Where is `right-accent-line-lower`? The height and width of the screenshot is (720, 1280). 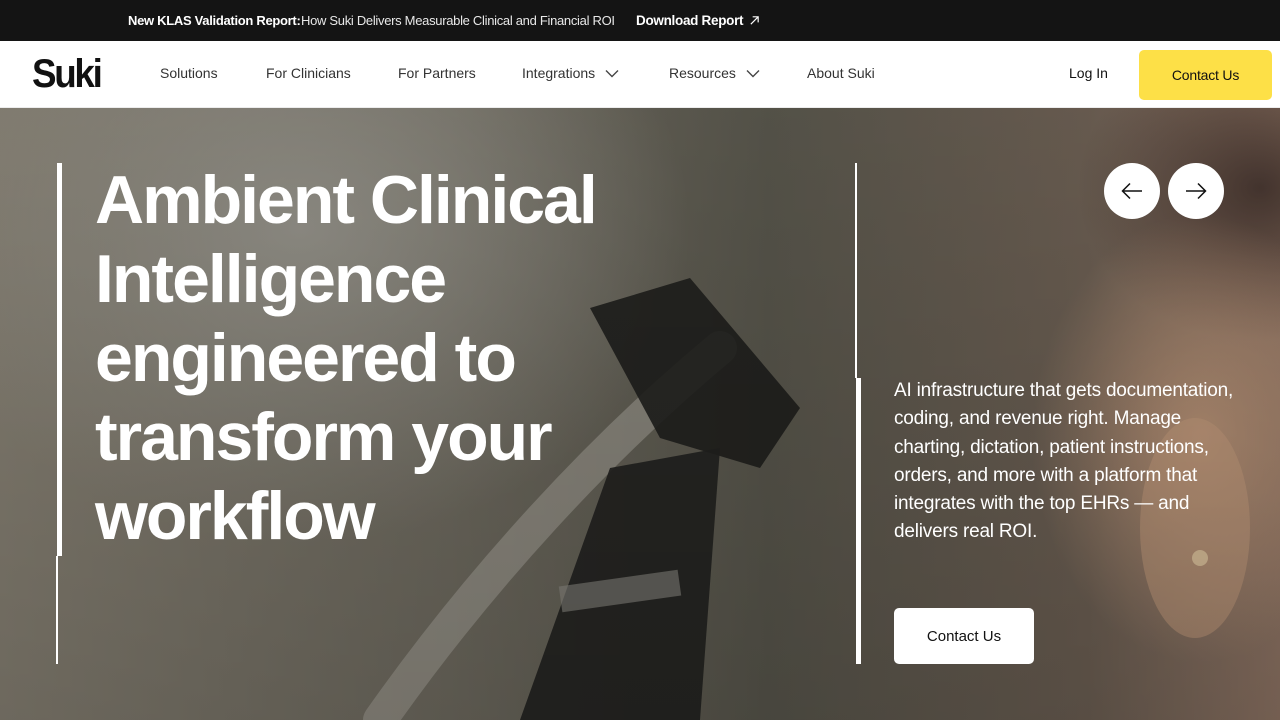
right-accent-line-lower is located at coordinates (858, 521).